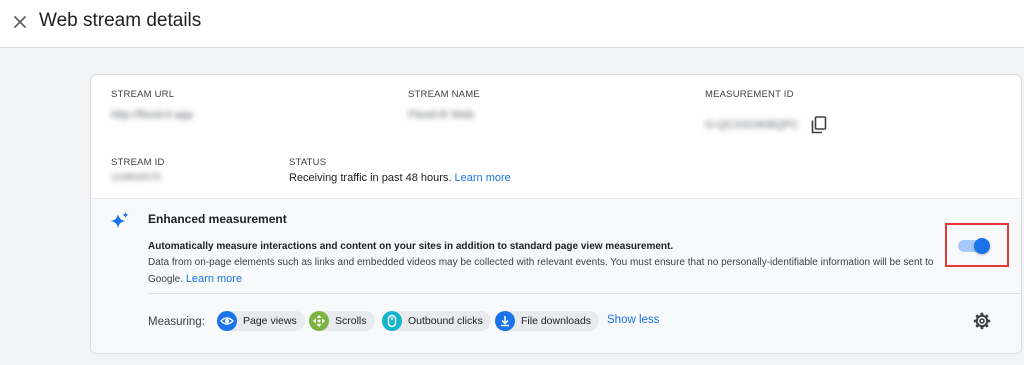  I want to click on scroll-arrows-icon, so click(319, 321).